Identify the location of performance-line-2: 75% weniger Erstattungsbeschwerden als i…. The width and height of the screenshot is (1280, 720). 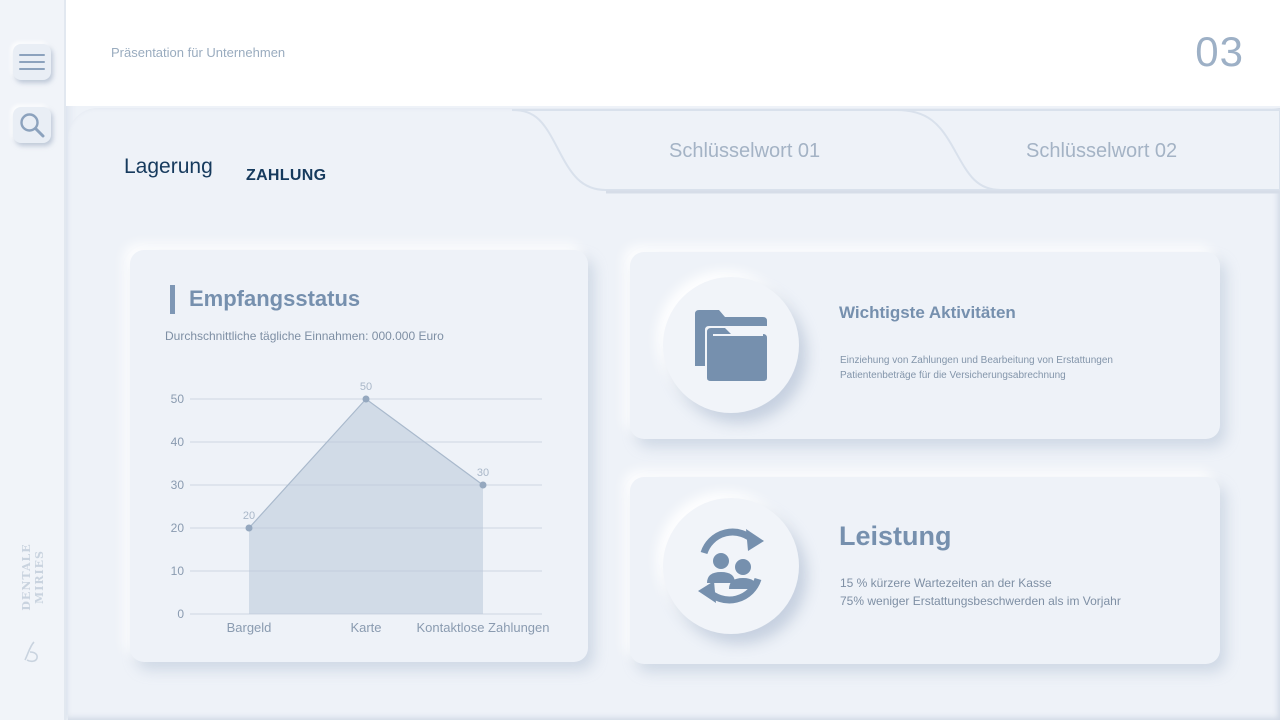
(980, 601).